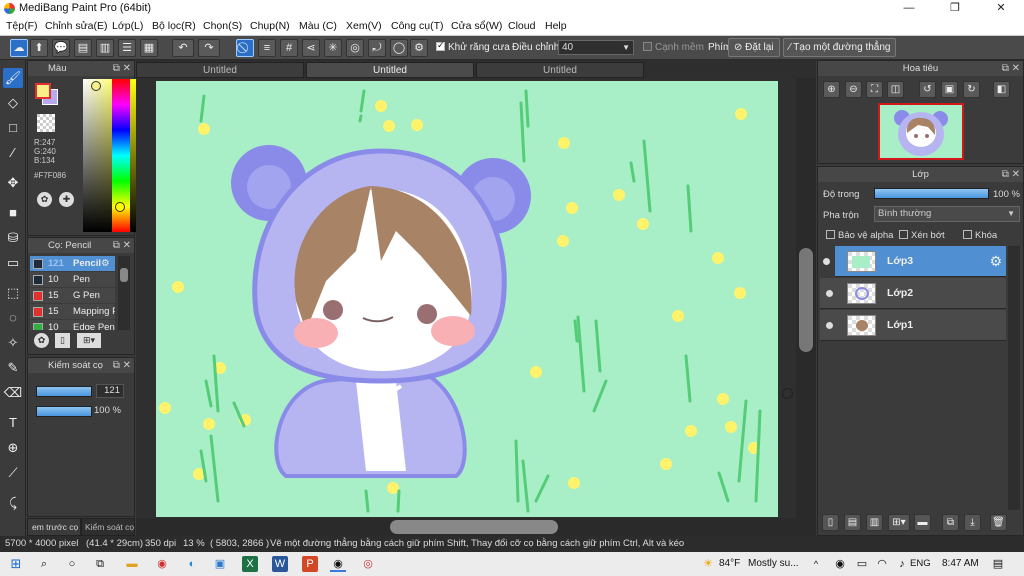  What do you see at coordinates (100, 564) in the screenshot?
I see `task-view-icon: ⧉` at bounding box center [100, 564].